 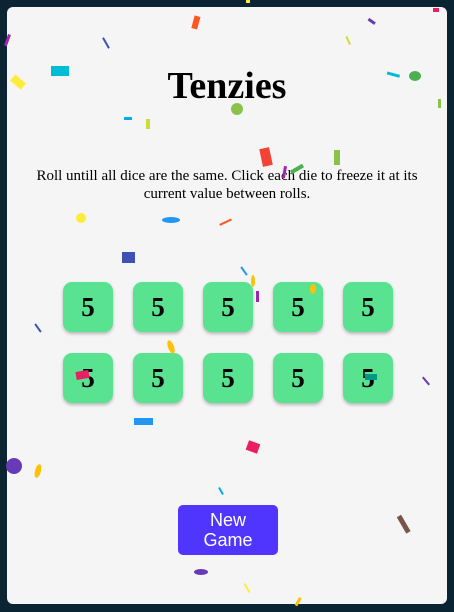 What do you see at coordinates (158, 378) in the screenshot?
I see `die-7: 5` at bounding box center [158, 378].